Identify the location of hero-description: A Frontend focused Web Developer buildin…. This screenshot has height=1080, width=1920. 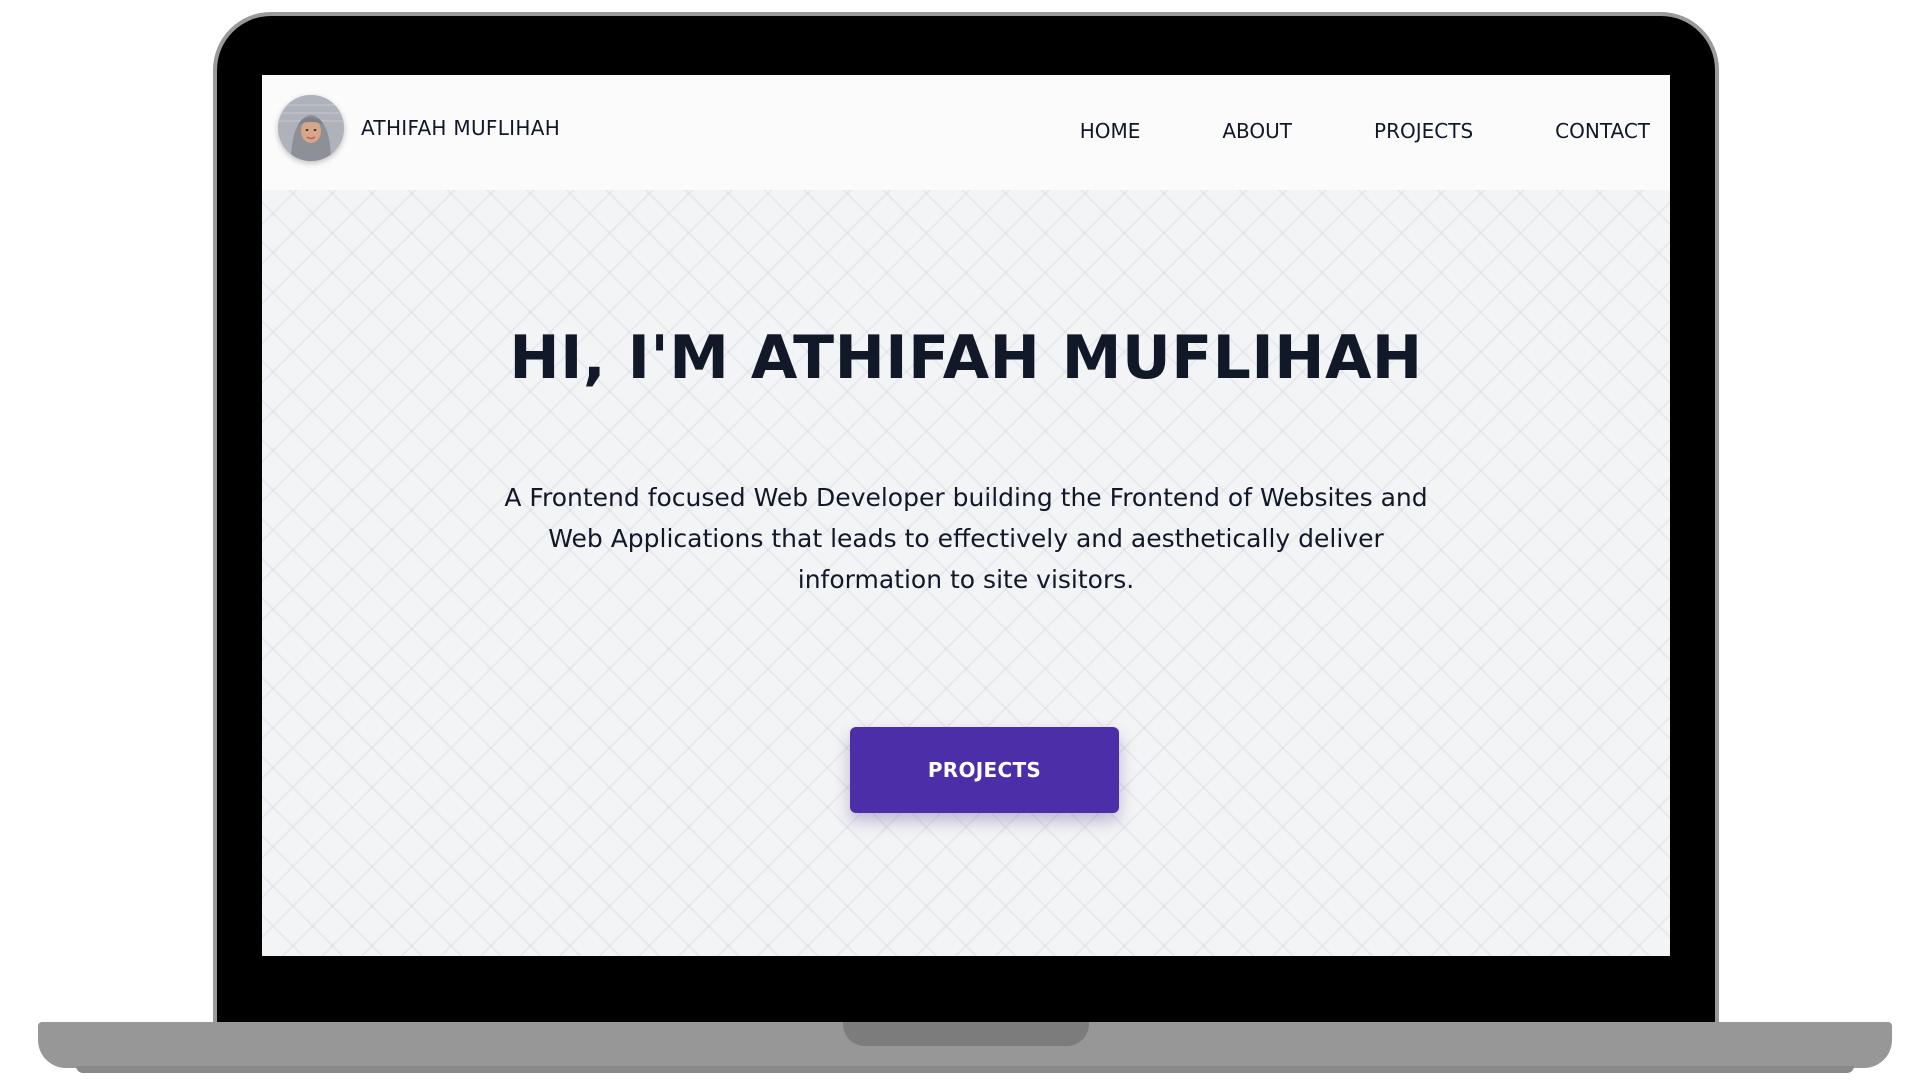
(966, 538).